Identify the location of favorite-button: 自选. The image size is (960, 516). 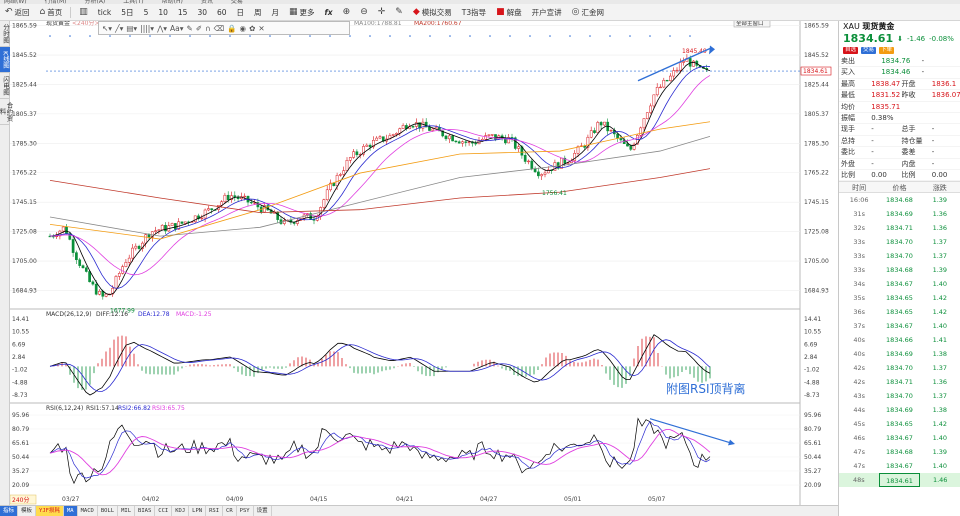
(851, 50).